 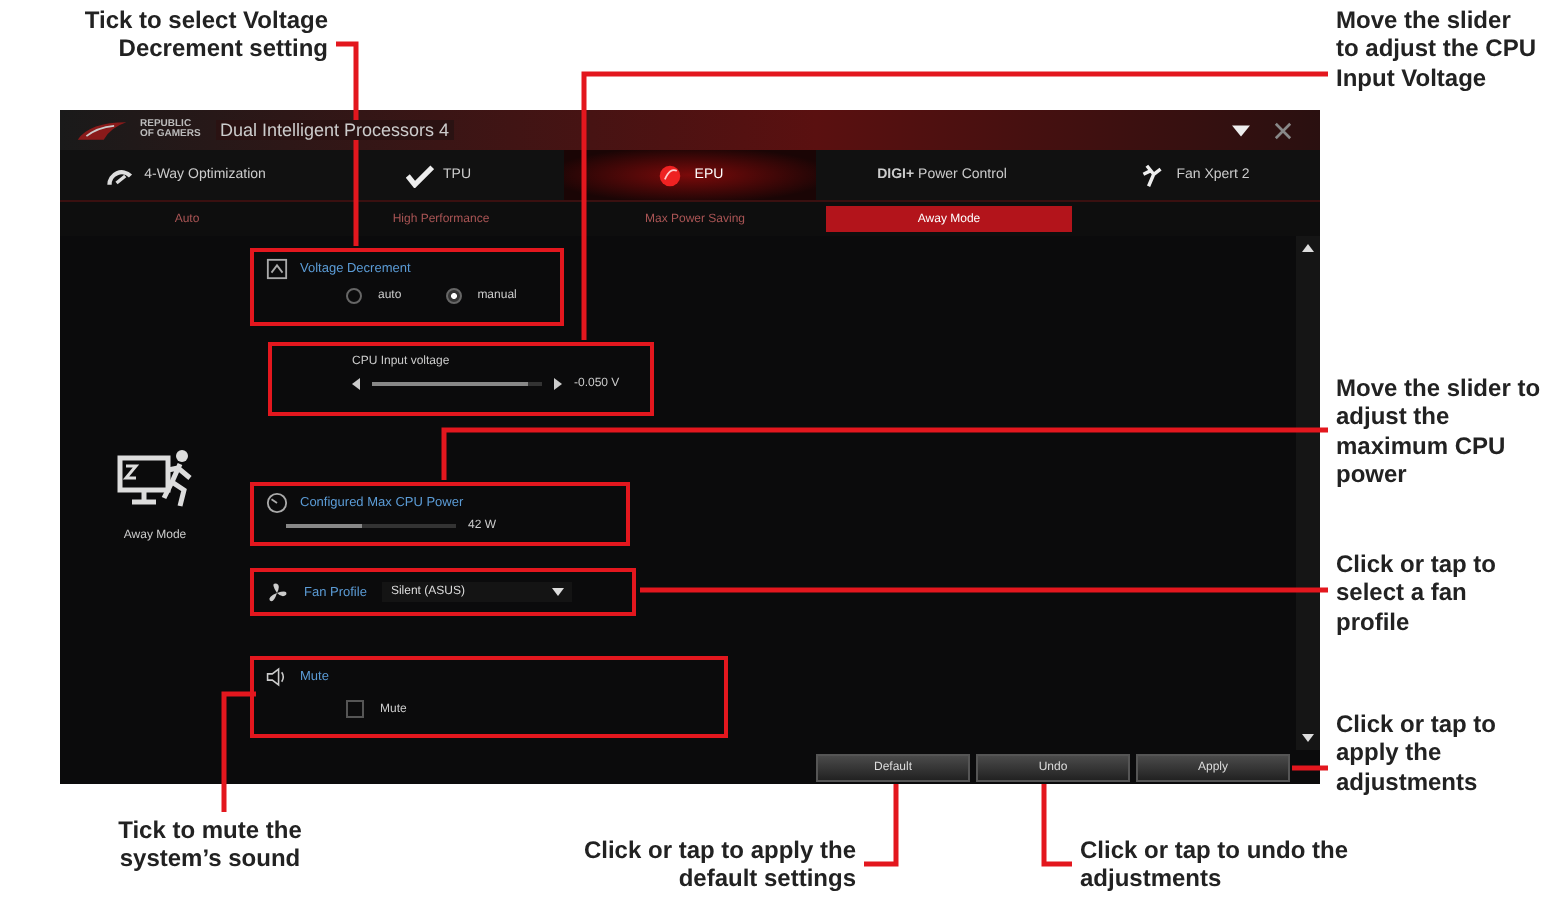 I want to click on window-title: Dual Intelligent Processors 4, so click(x=335, y=130).